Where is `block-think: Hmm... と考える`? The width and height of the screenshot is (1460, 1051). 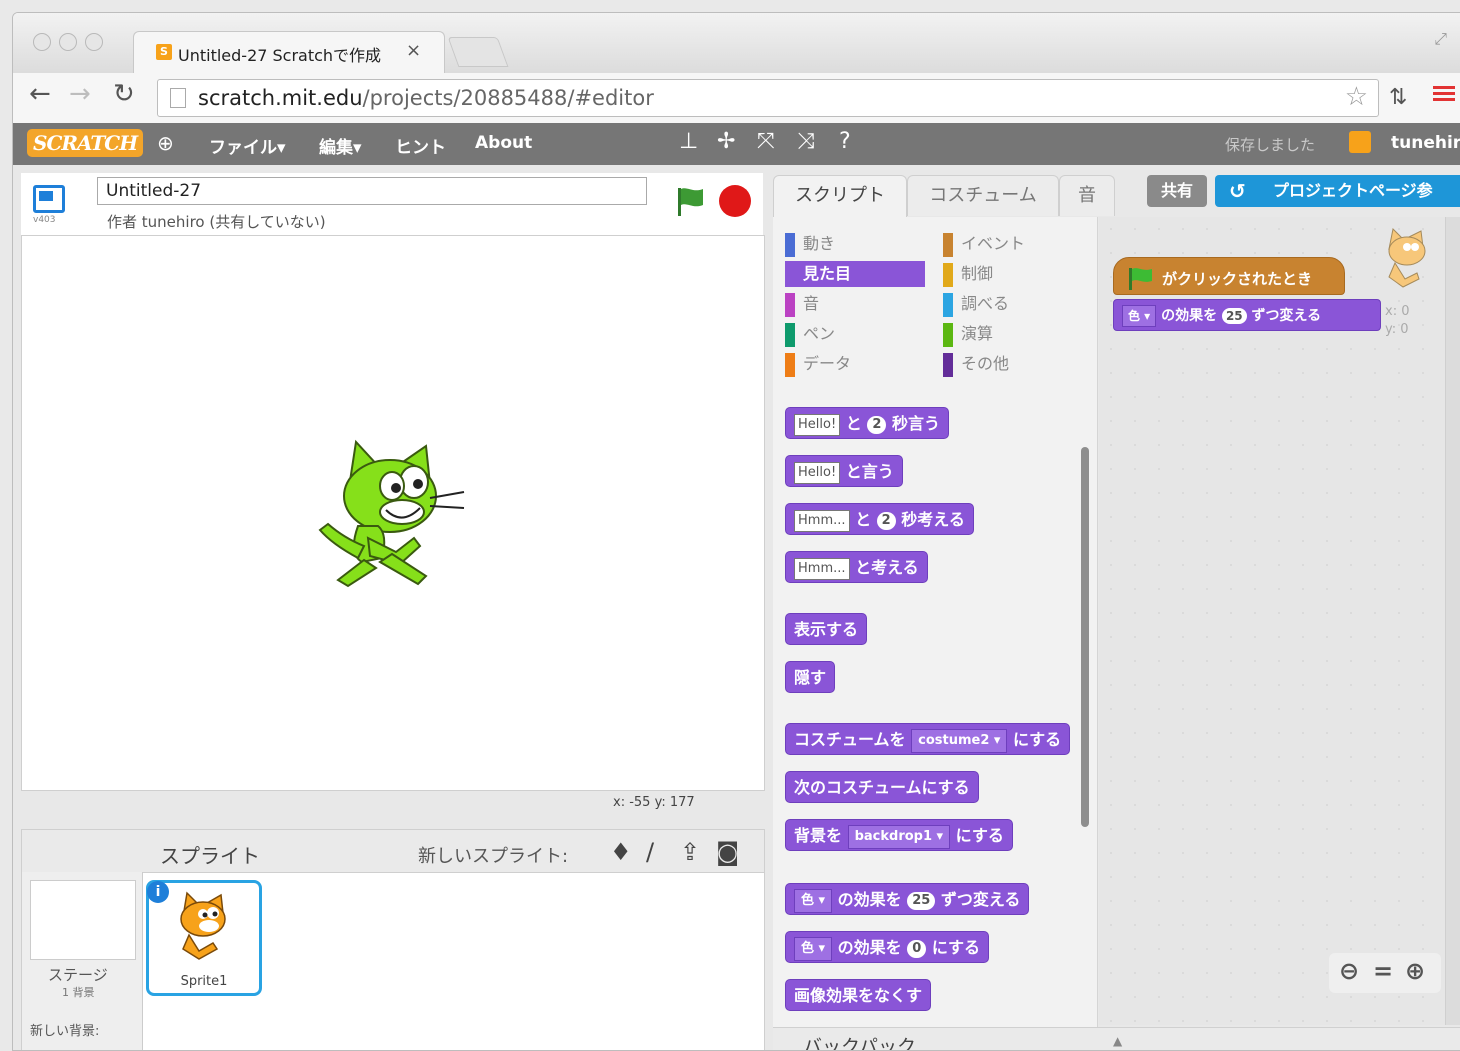 block-think: Hmm... と考える is located at coordinates (856, 567).